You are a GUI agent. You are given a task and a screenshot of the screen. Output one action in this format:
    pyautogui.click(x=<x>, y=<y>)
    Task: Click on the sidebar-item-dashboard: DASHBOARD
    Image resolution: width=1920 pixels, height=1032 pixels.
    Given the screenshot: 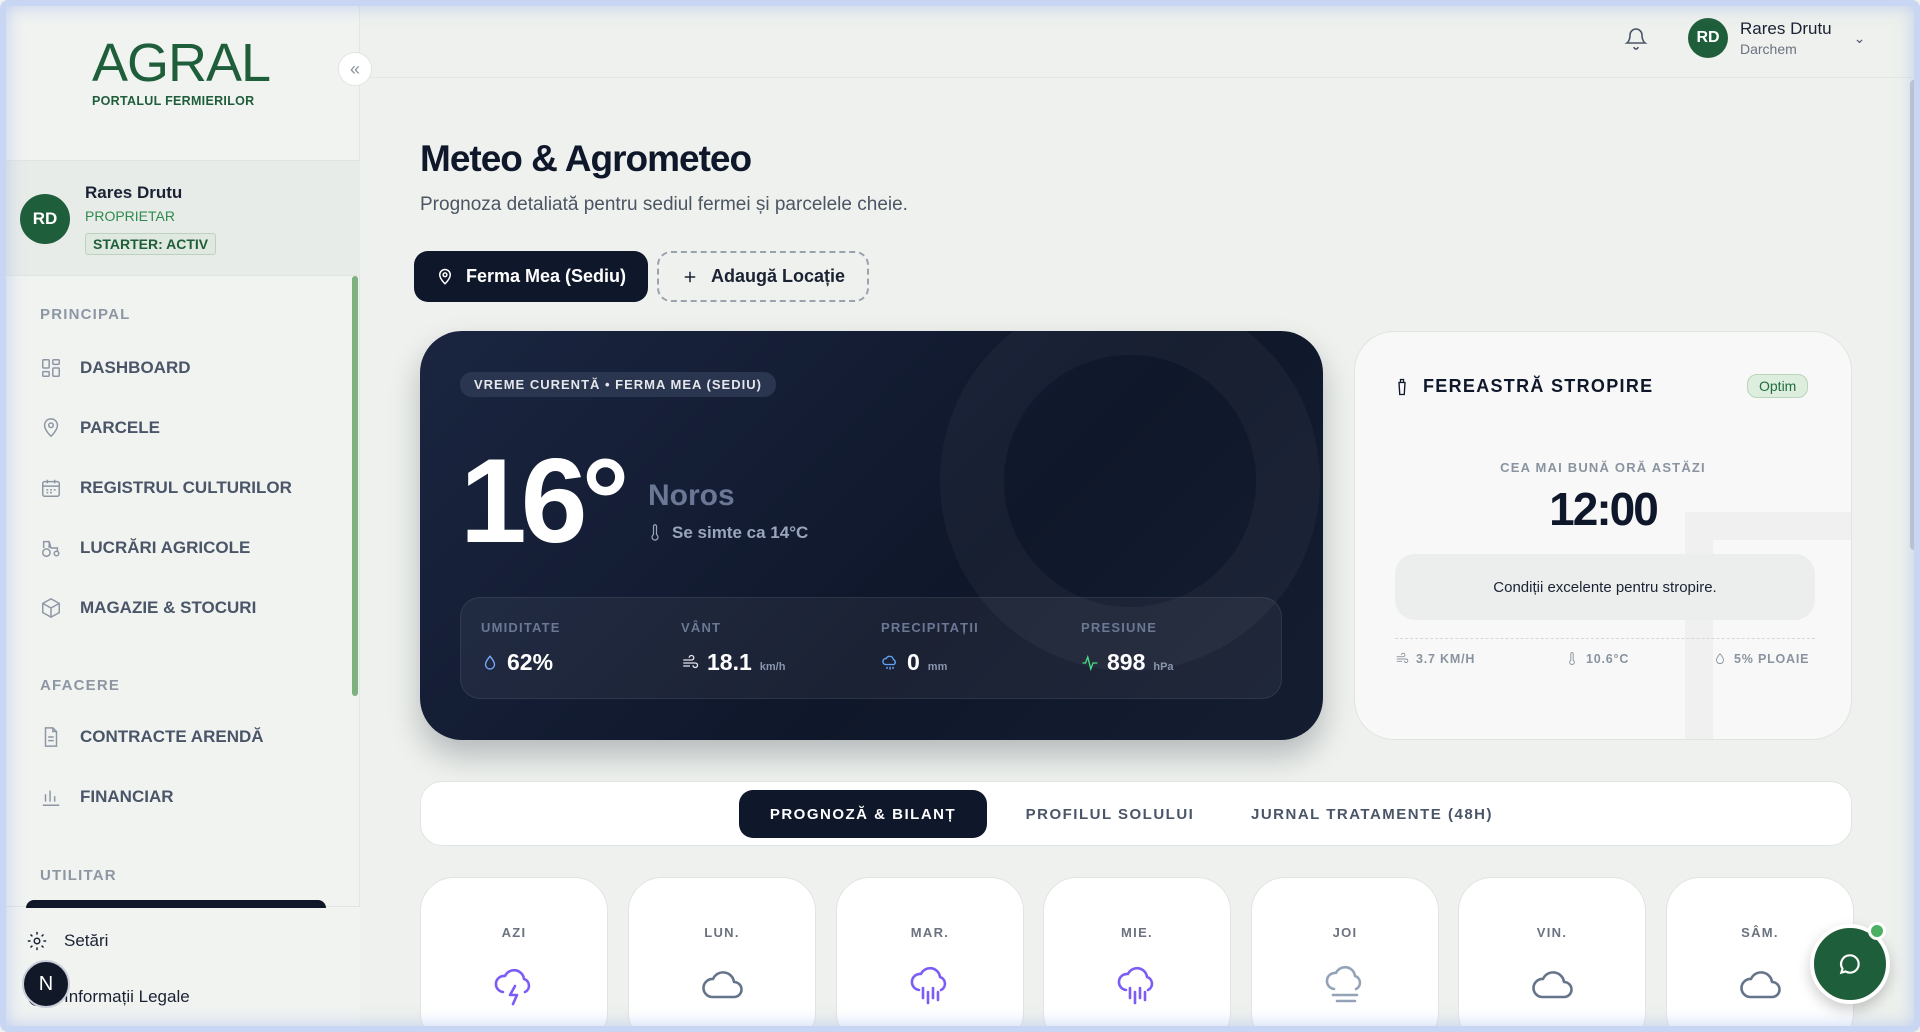 What is the action you would take?
    pyautogui.click(x=115, y=368)
    